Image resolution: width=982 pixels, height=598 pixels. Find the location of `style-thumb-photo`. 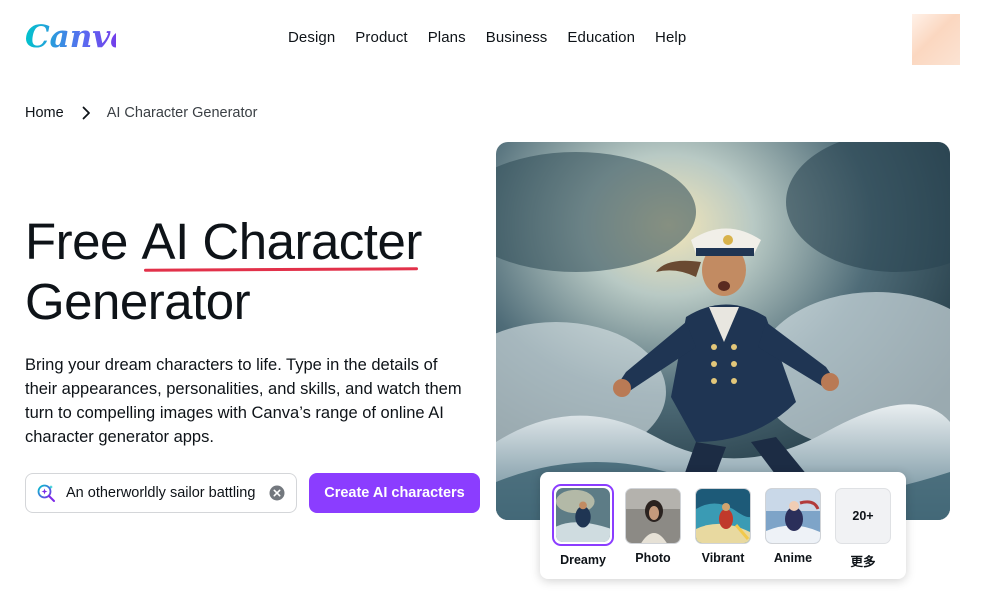

style-thumb-photo is located at coordinates (653, 516).